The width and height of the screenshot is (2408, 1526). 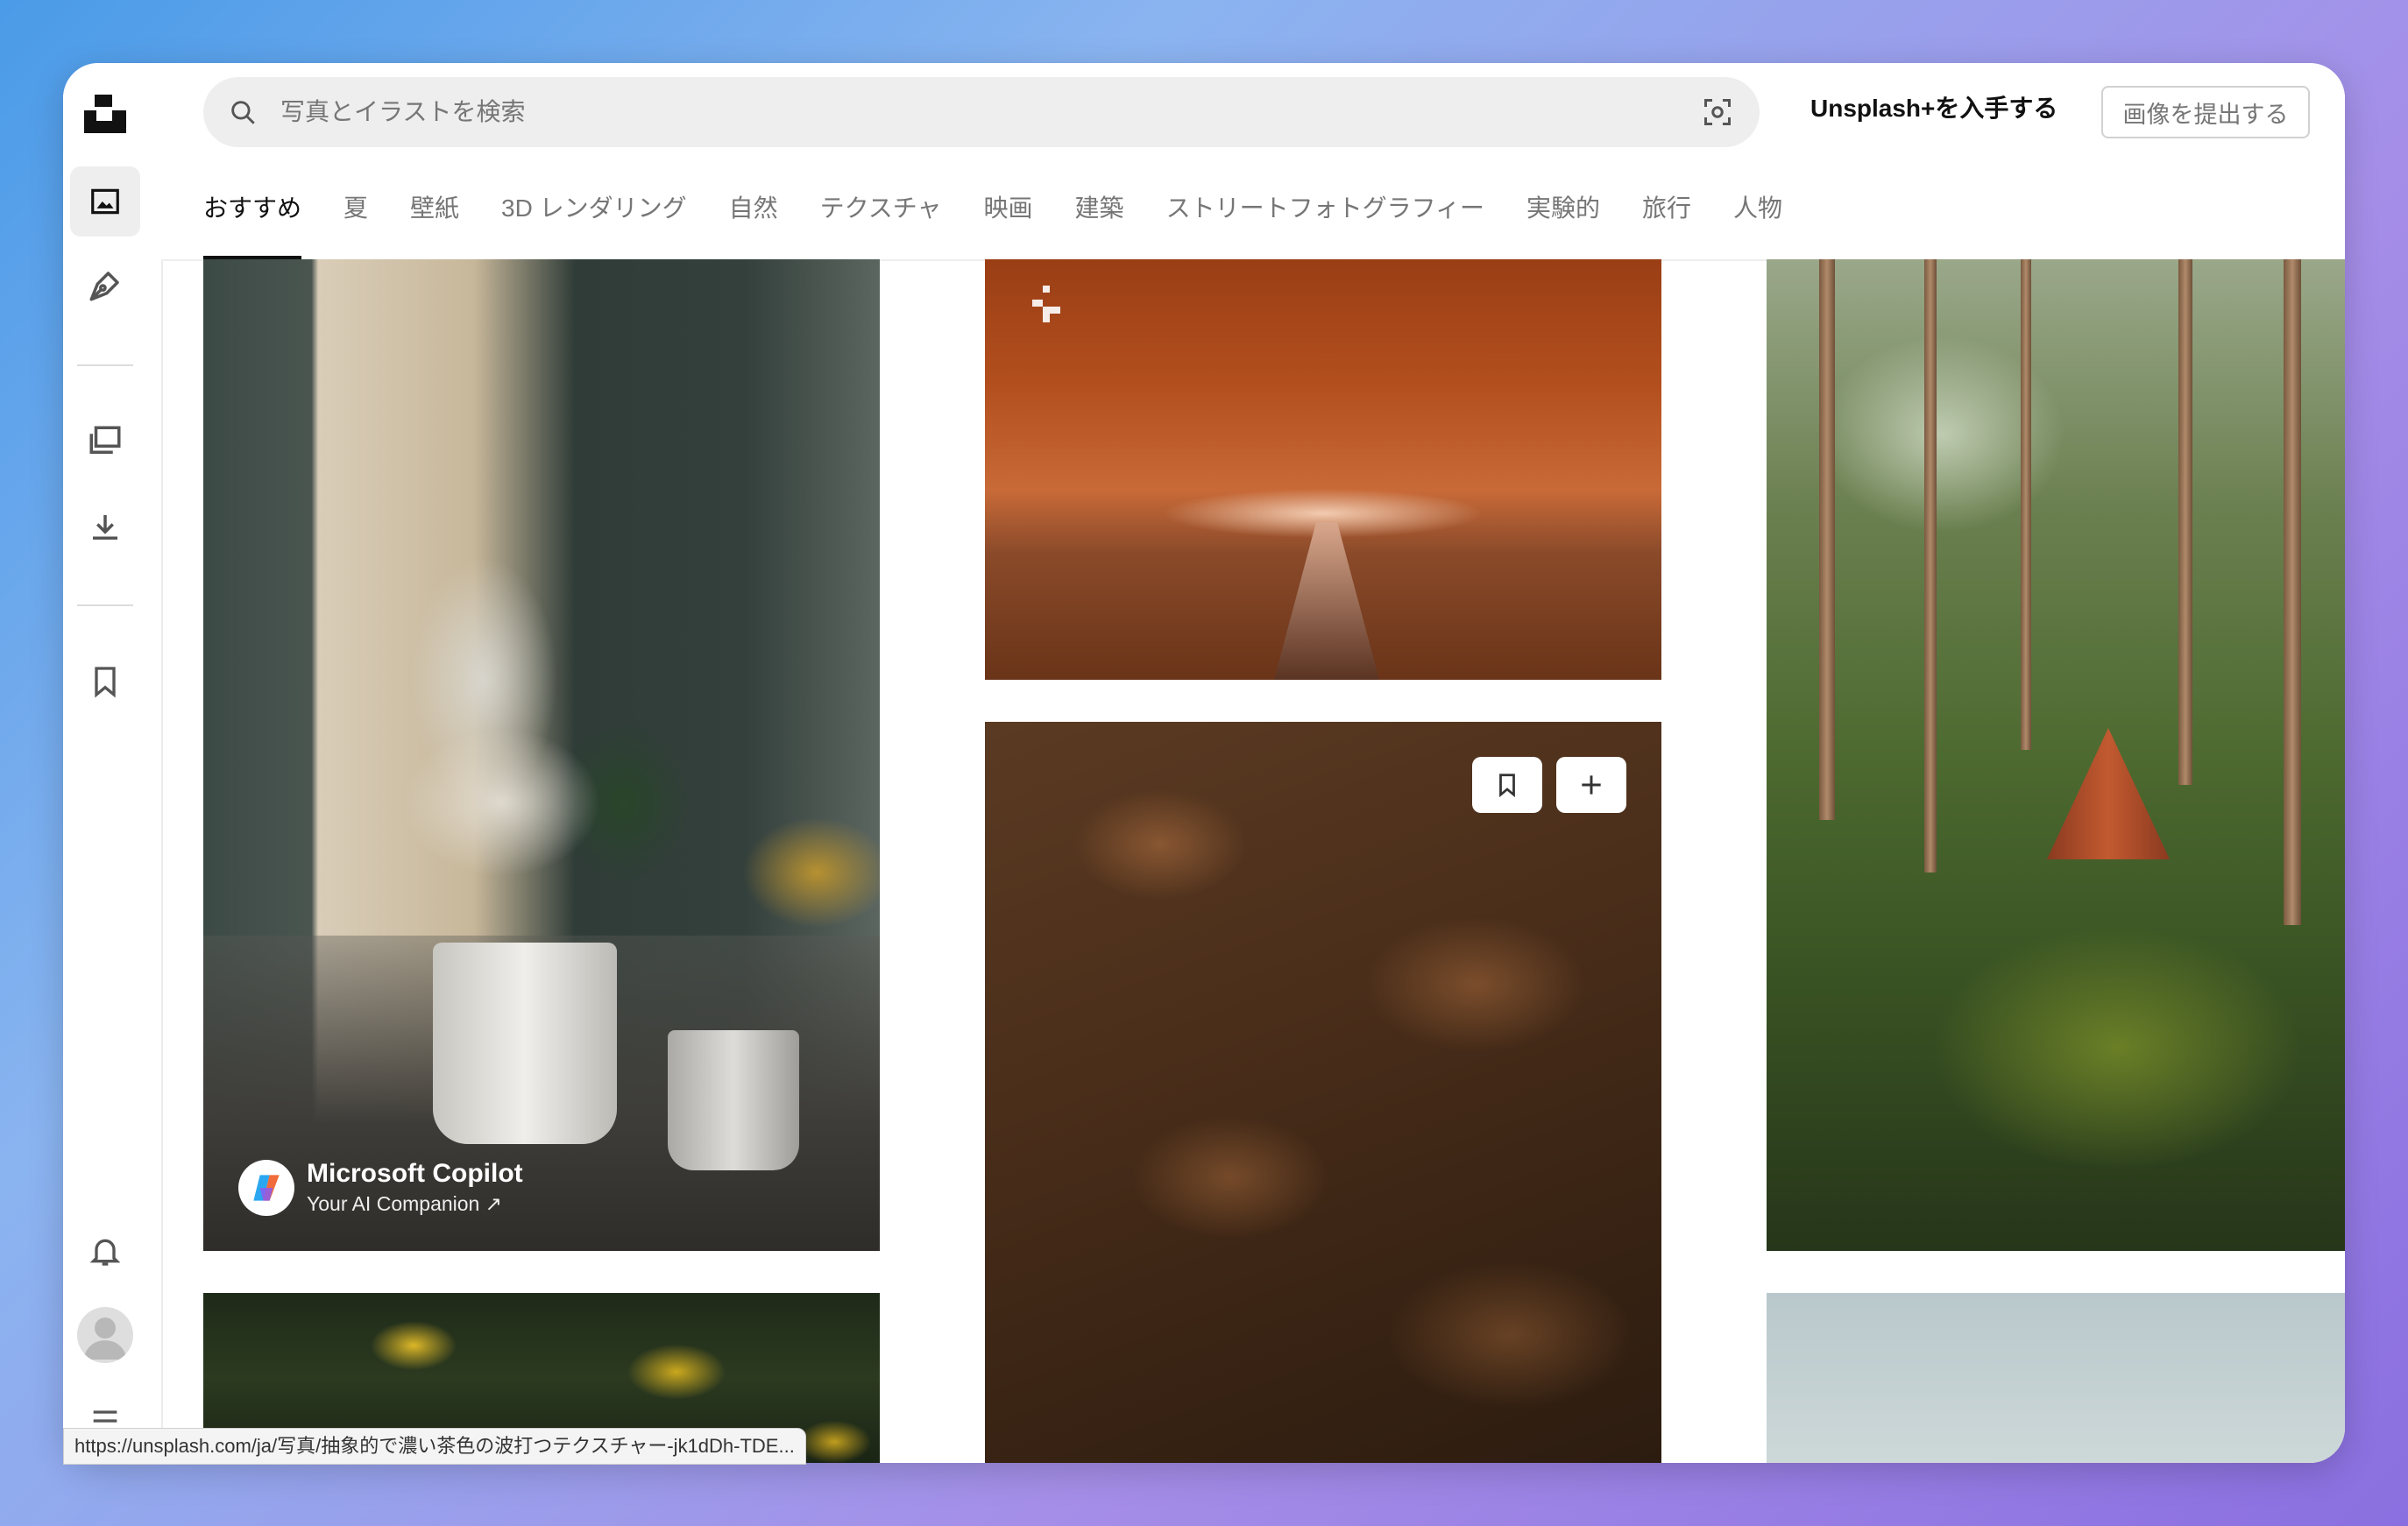 What do you see at coordinates (1099, 212) in the screenshot?
I see `tab-architecture: 建築` at bounding box center [1099, 212].